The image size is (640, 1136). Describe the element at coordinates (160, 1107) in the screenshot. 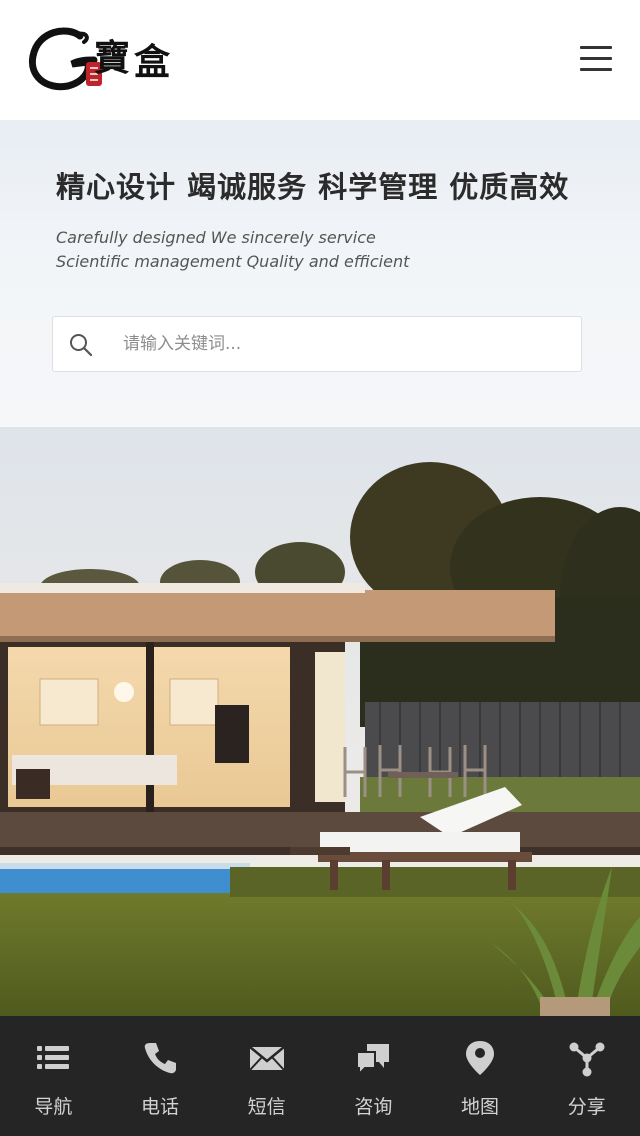

I see `nav-label: 电话` at that location.